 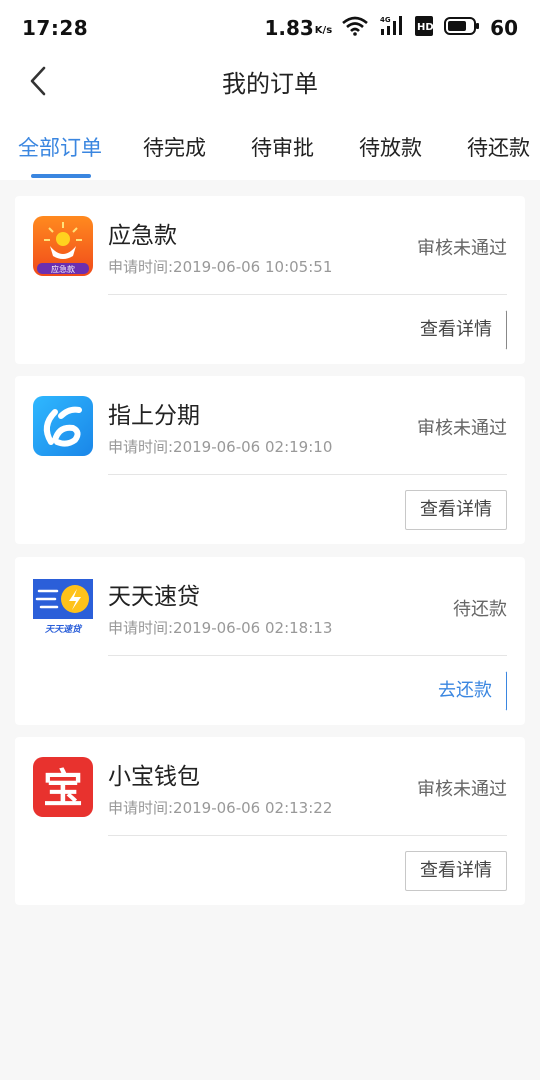 What do you see at coordinates (61, 176) in the screenshot?
I see `tab-active-indicator` at bounding box center [61, 176].